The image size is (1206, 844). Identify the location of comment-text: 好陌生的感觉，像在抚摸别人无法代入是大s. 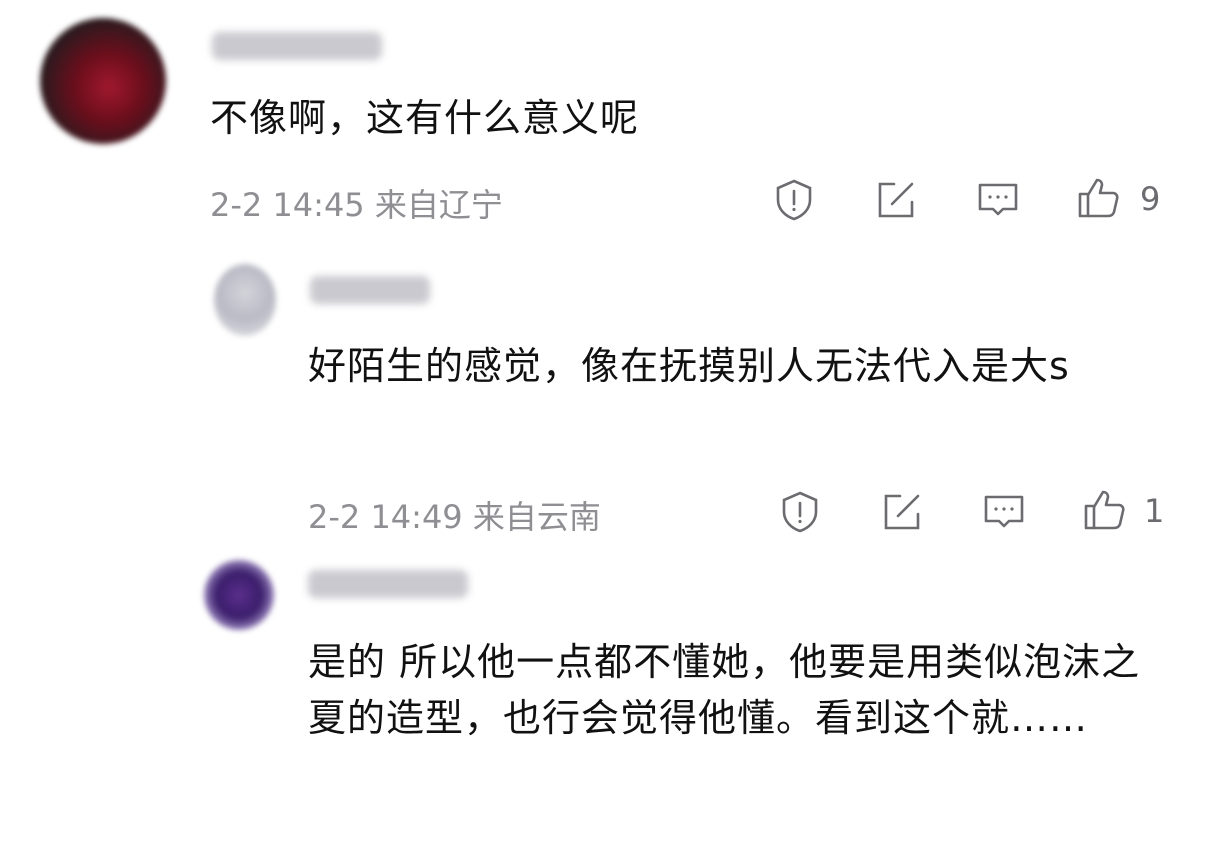
(689, 366).